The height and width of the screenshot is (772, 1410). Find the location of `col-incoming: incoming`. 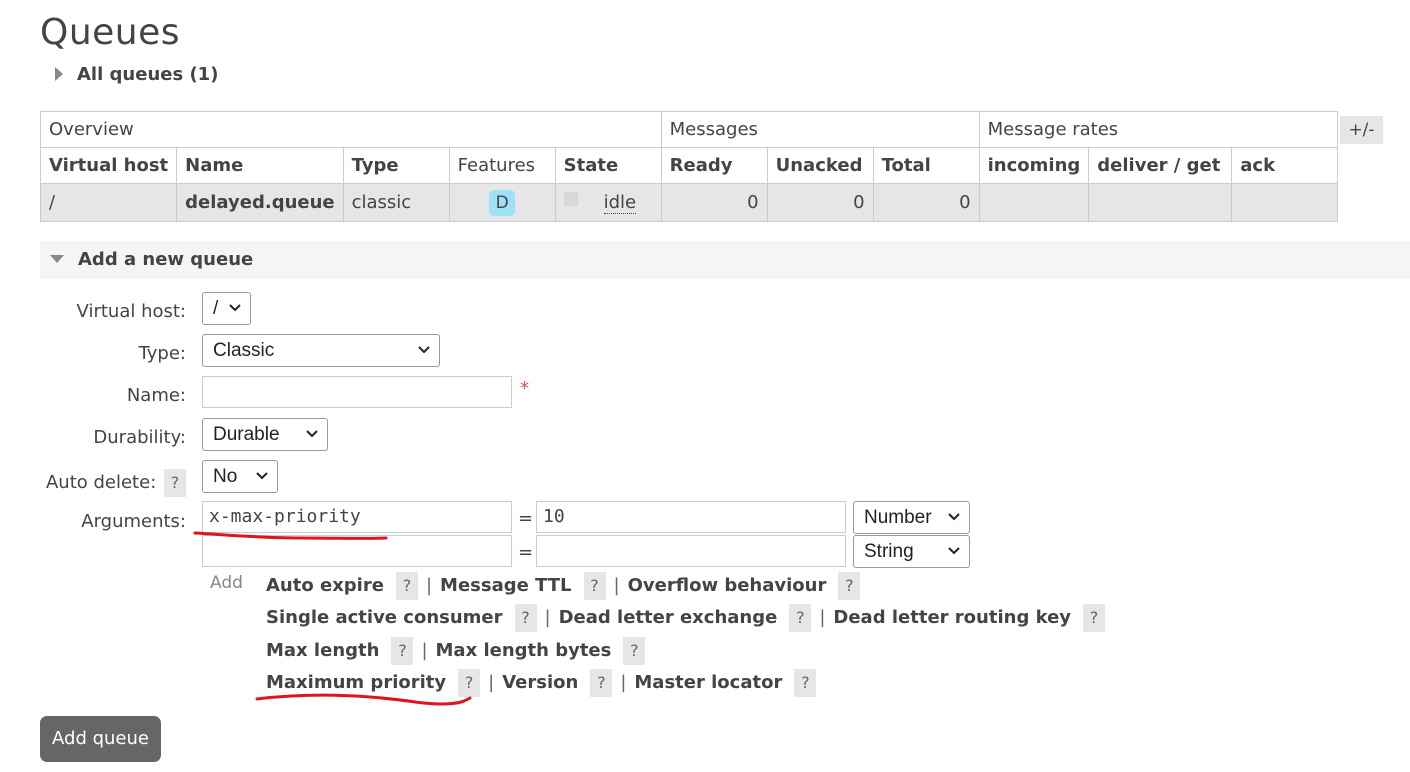

col-incoming: incoming is located at coordinates (1034, 165).